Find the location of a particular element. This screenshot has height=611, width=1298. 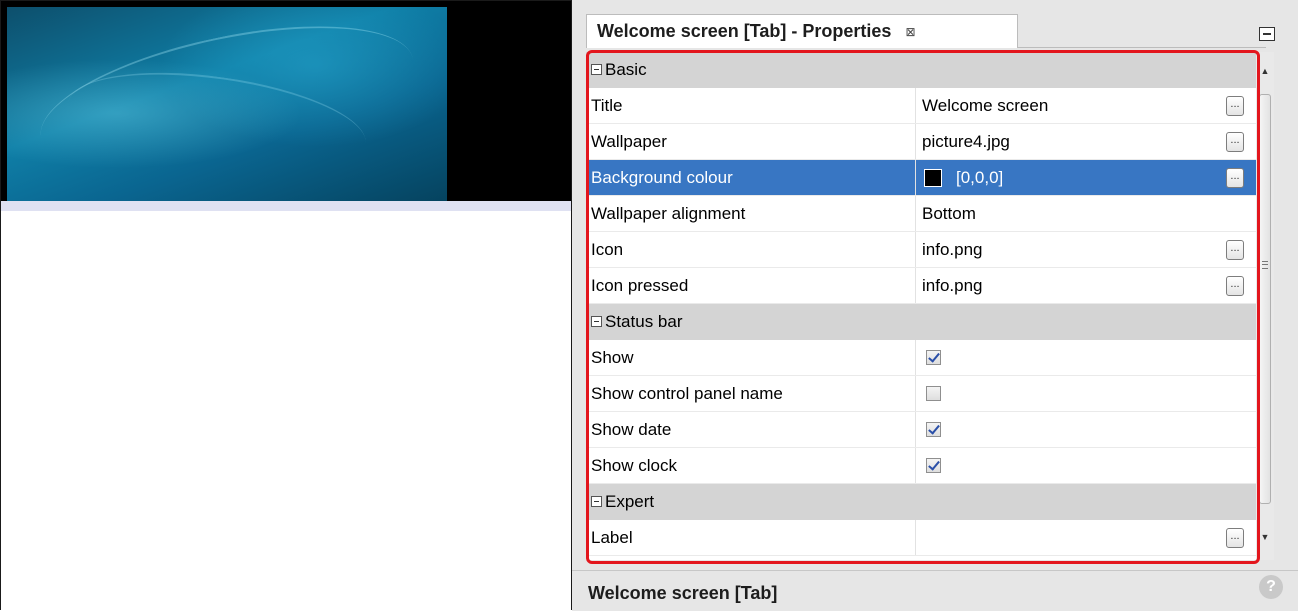

property-value-text: Welcome screen is located at coordinates (985, 105).